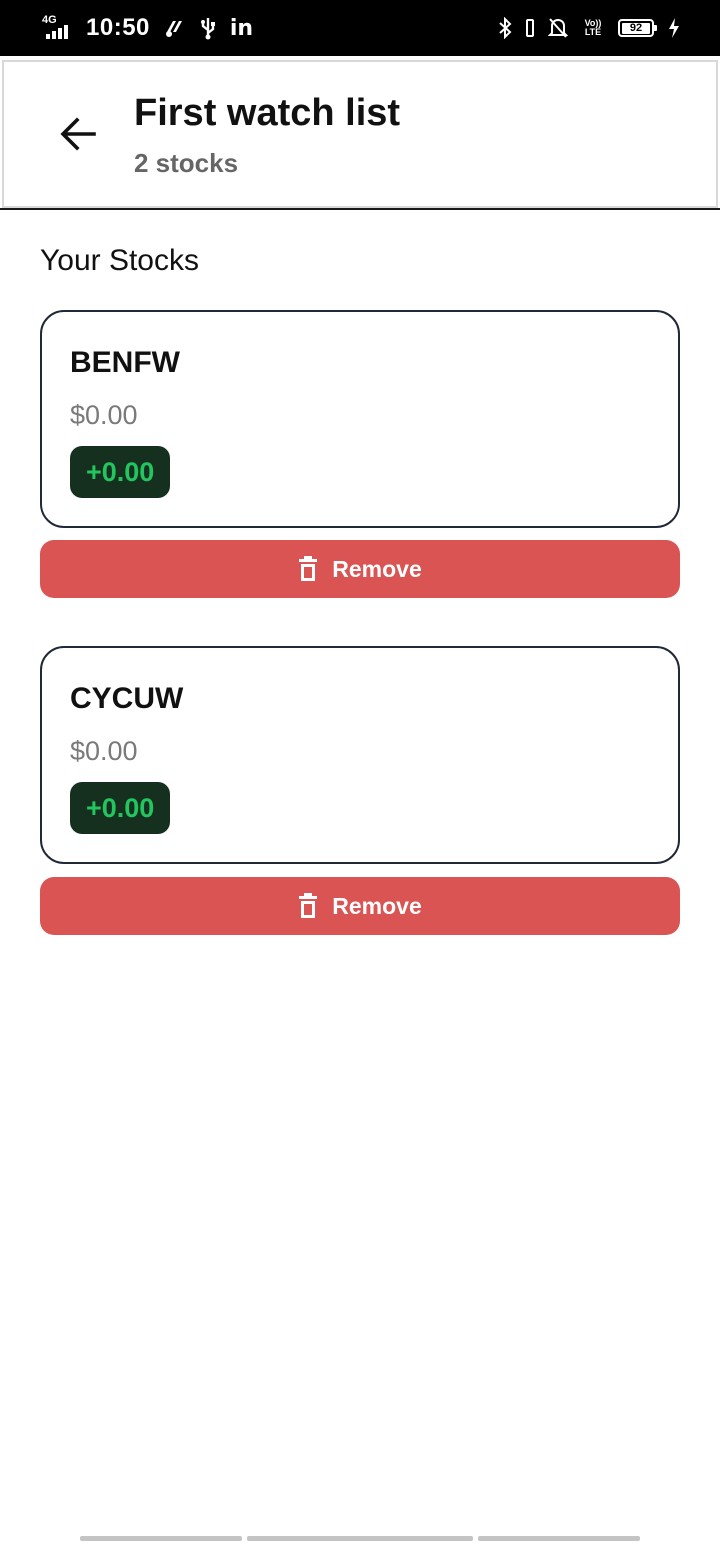  I want to click on nav-gesture-bar-left, so click(161, 1538).